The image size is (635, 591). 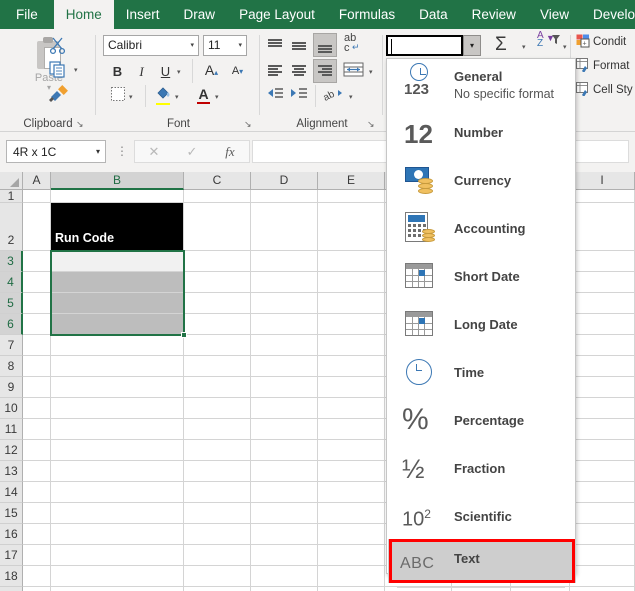 I want to click on tab-home: Home, so click(x=83, y=14).